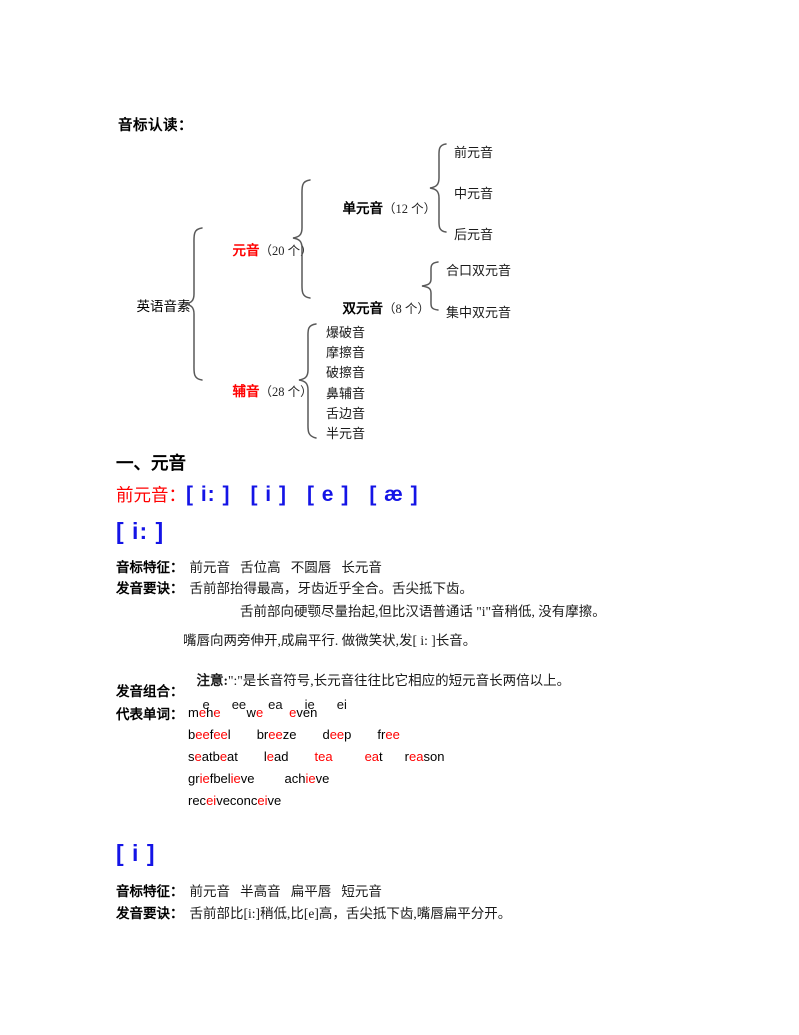 The image size is (799, 1035). I want to click on tree-leaf-central-vowel: 中元音, so click(474, 193).